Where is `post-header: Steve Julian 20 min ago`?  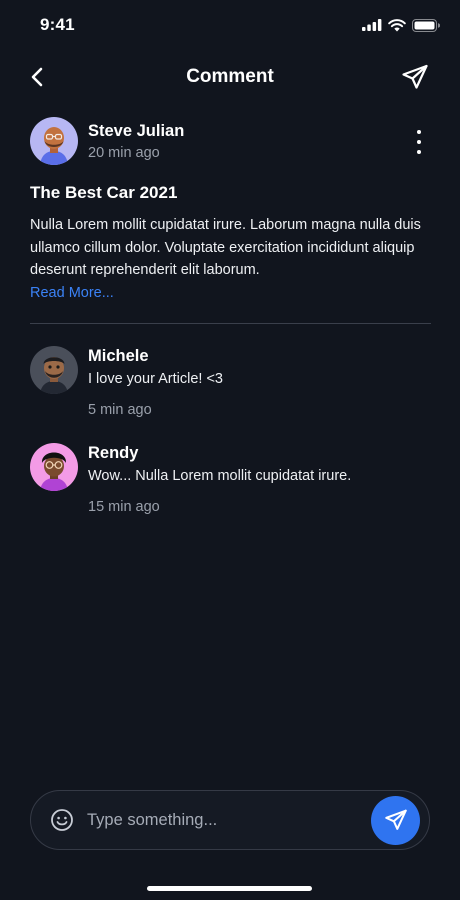
post-header: Steve Julian 20 min ago is located at coordinates (231, 141).